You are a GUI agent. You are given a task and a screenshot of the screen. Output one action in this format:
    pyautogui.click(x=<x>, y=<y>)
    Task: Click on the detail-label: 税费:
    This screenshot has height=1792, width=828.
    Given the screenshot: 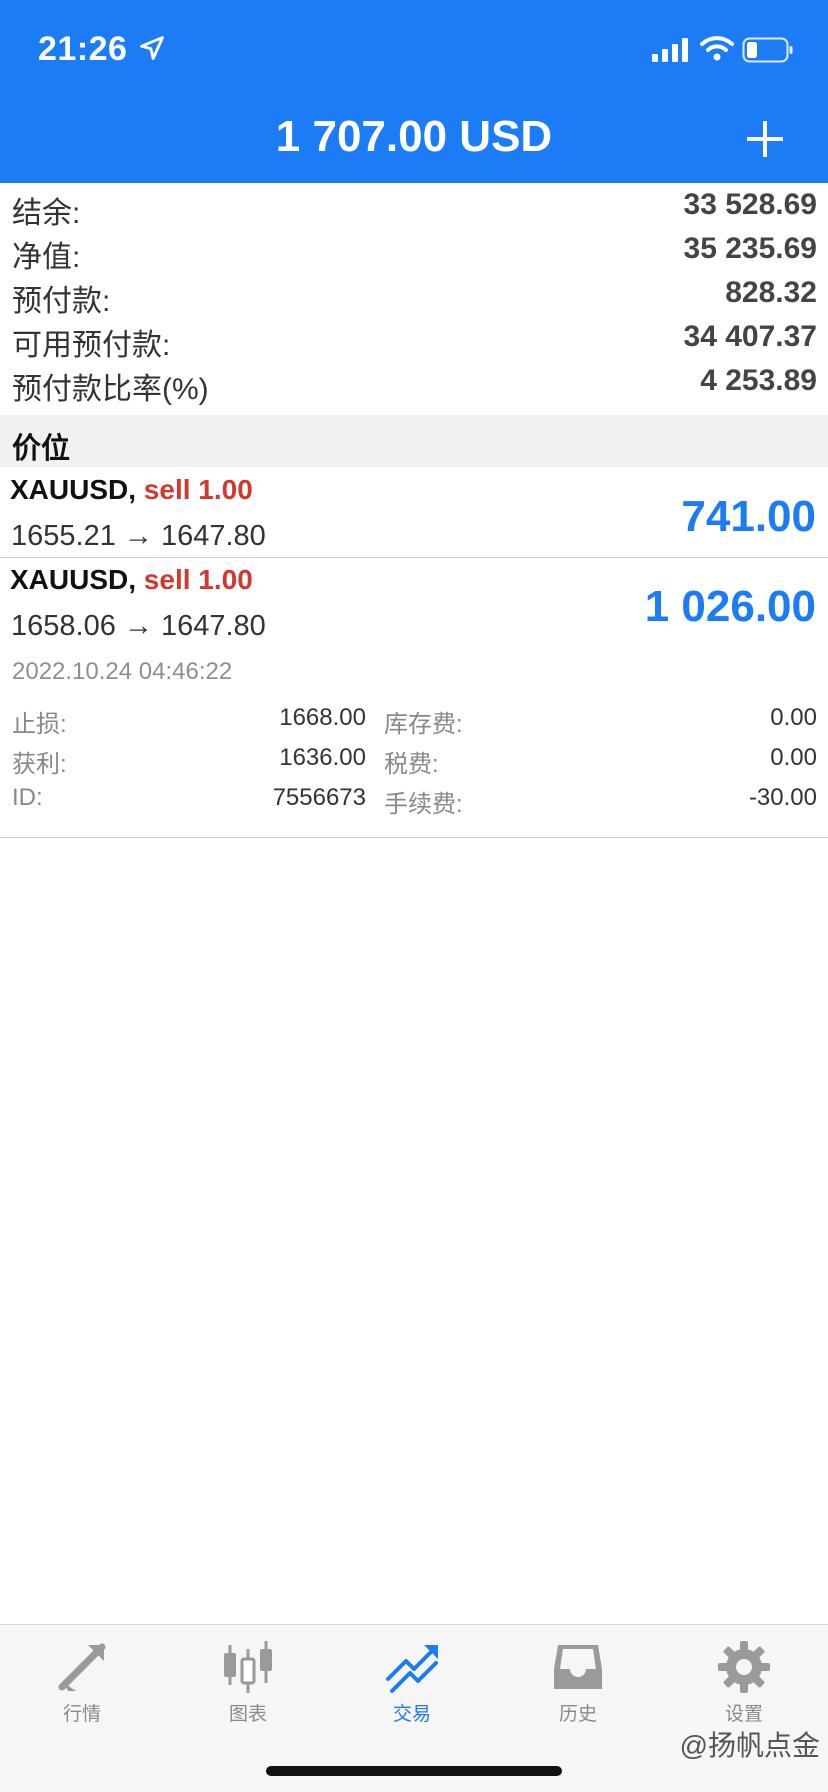 What is the action you would take?
    pyautogui.click(x=411, y=764)
    